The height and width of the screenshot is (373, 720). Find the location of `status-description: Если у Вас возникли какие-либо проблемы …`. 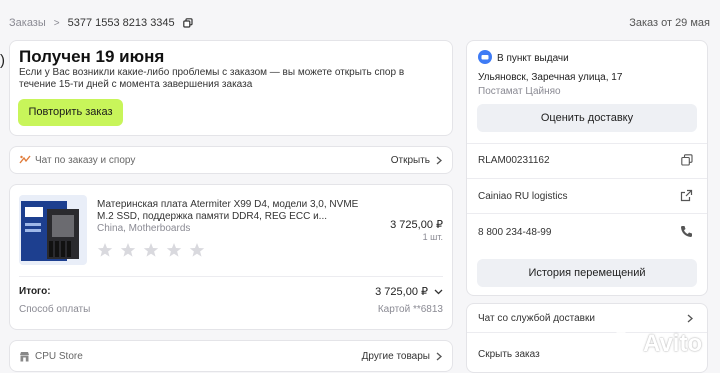

status-description: Если у Вас возникли какие-либо проблемы … is located at coordinates (212, 78).